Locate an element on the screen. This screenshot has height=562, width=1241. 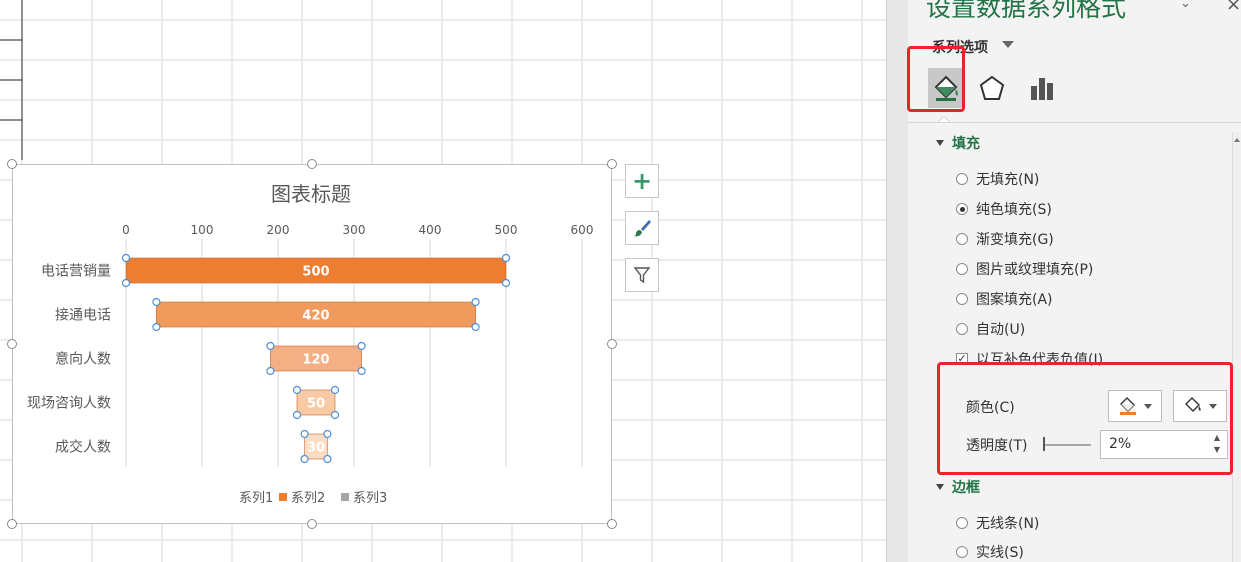
x-tick-label: 500 is located at coordinates (506, 230).